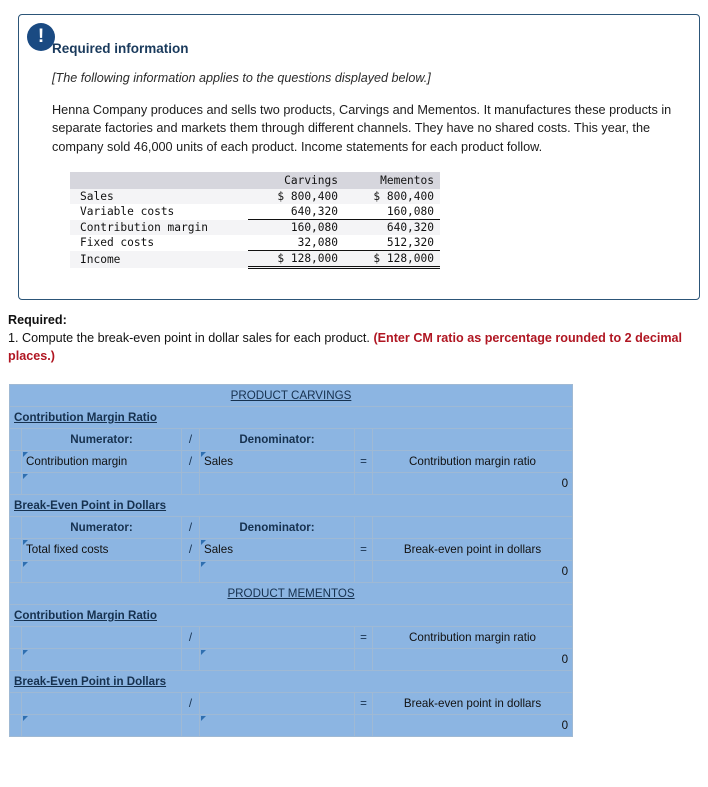 This screenshot has height=787, width=708. What do you see at coordinates (392, 260) in the screenshot?
I see `row-value-mementos: $ 128,000` at bounding box center [392, 260].